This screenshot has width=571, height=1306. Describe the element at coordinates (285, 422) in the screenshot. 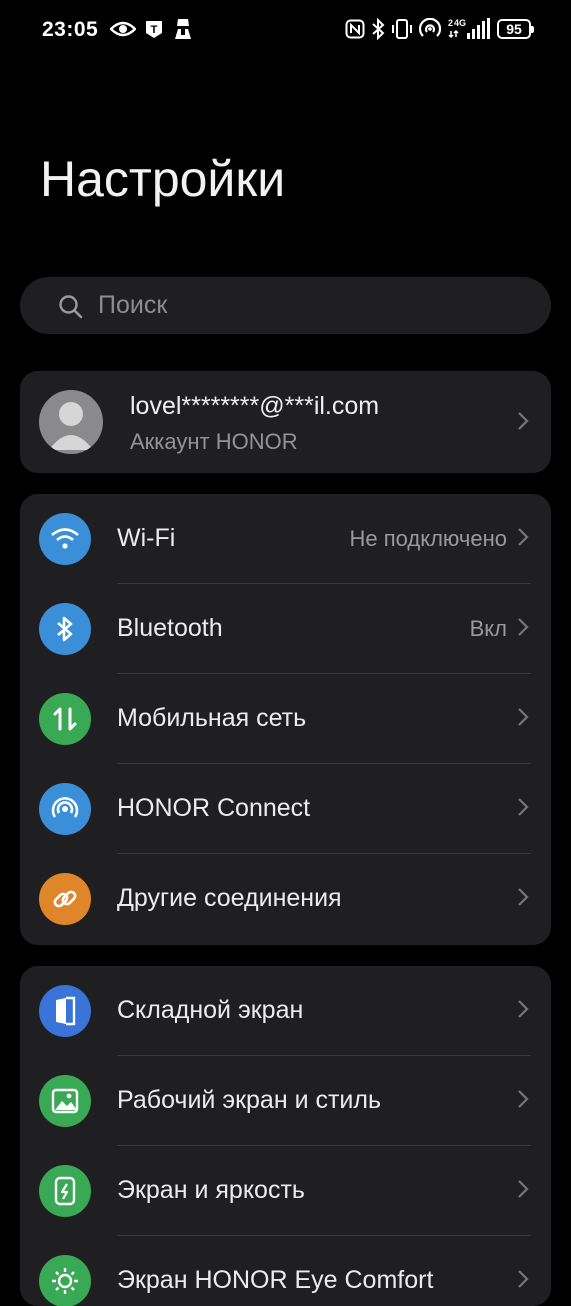

I see `account-card: lovel********@***il.com Аккаунт HONOR` at that location.